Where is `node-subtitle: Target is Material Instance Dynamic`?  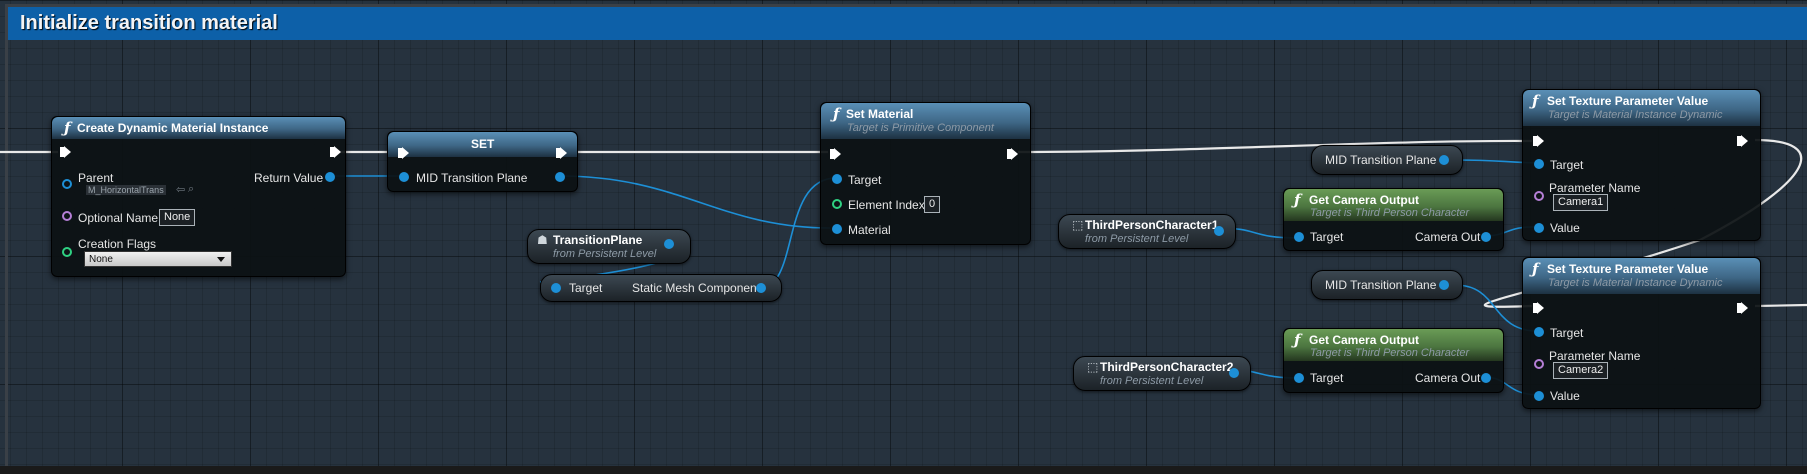 node-subtitle: Target is Material Instance Dynamic is located at coordinates (1635, 115).